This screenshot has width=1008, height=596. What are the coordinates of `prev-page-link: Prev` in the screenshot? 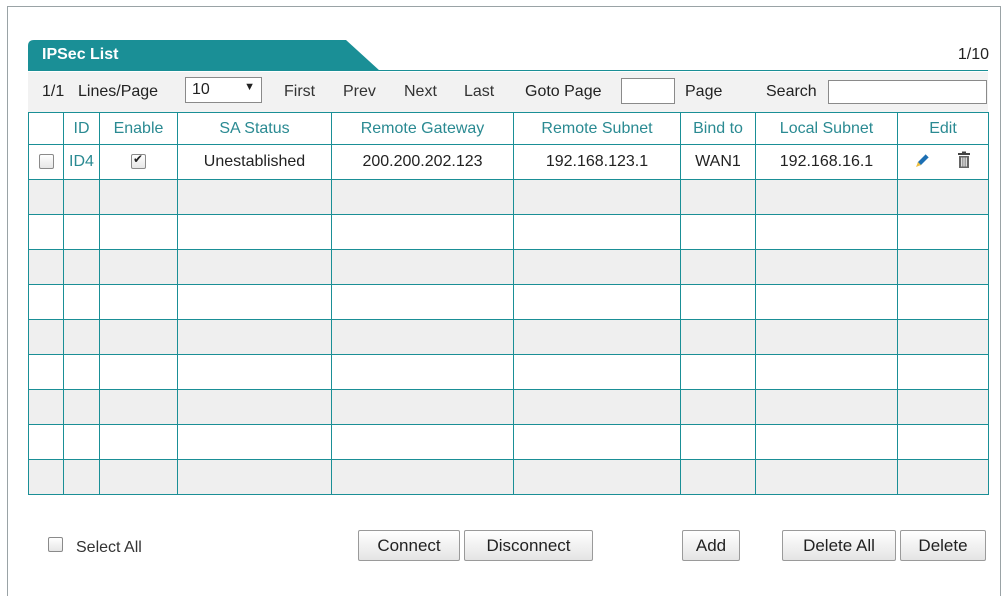 It's located at (359, 92).